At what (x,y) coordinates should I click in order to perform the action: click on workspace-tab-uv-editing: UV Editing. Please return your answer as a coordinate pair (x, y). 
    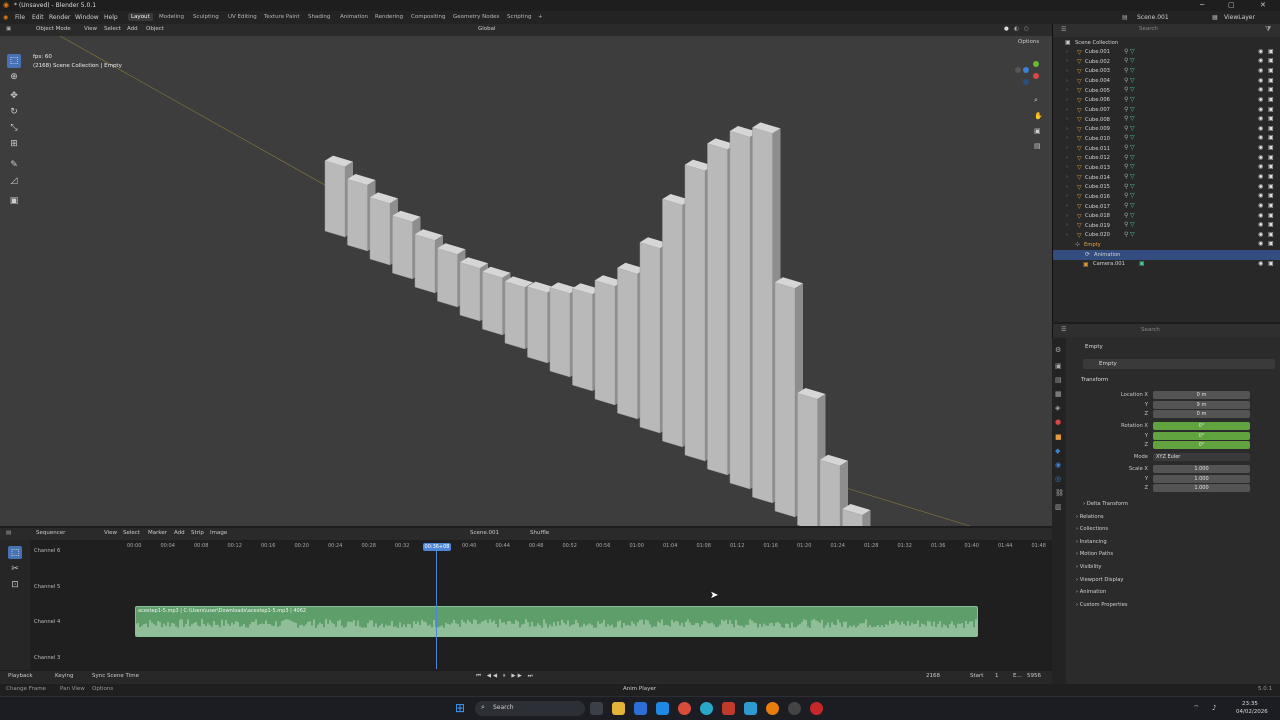
    Looking at the image, I should click on (242, 17).